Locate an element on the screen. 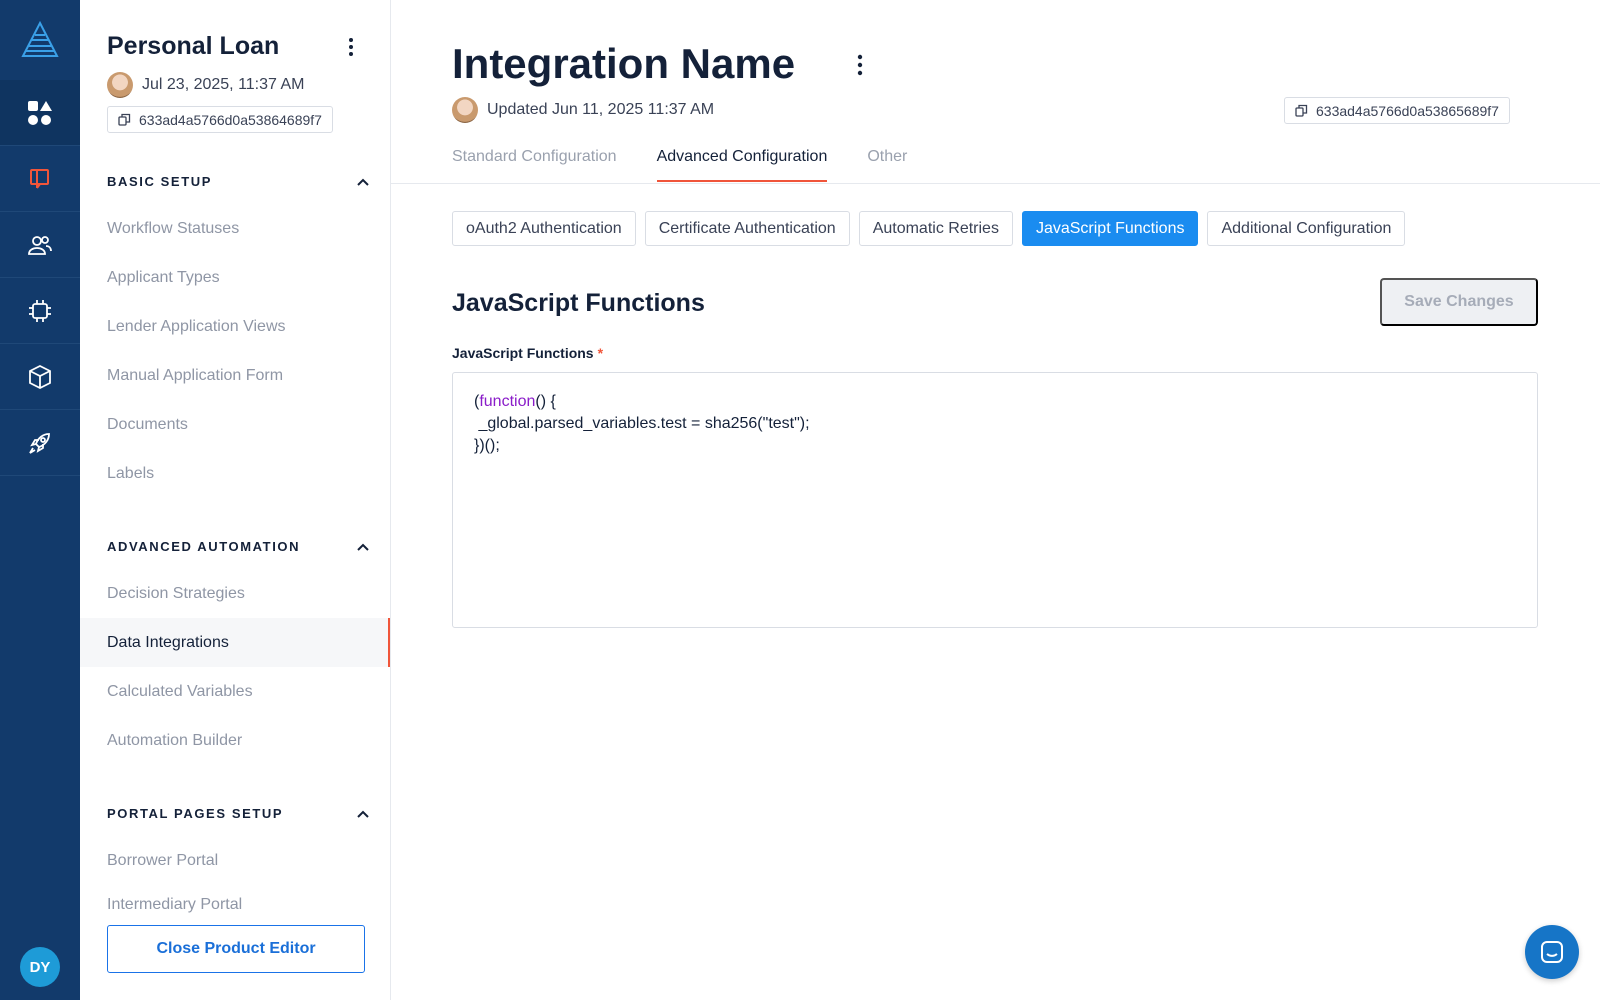 This screenshot has height=1000, width=1600. tab-advanced-configuration: Advanced Configuration is located at coordinates (742, 165).